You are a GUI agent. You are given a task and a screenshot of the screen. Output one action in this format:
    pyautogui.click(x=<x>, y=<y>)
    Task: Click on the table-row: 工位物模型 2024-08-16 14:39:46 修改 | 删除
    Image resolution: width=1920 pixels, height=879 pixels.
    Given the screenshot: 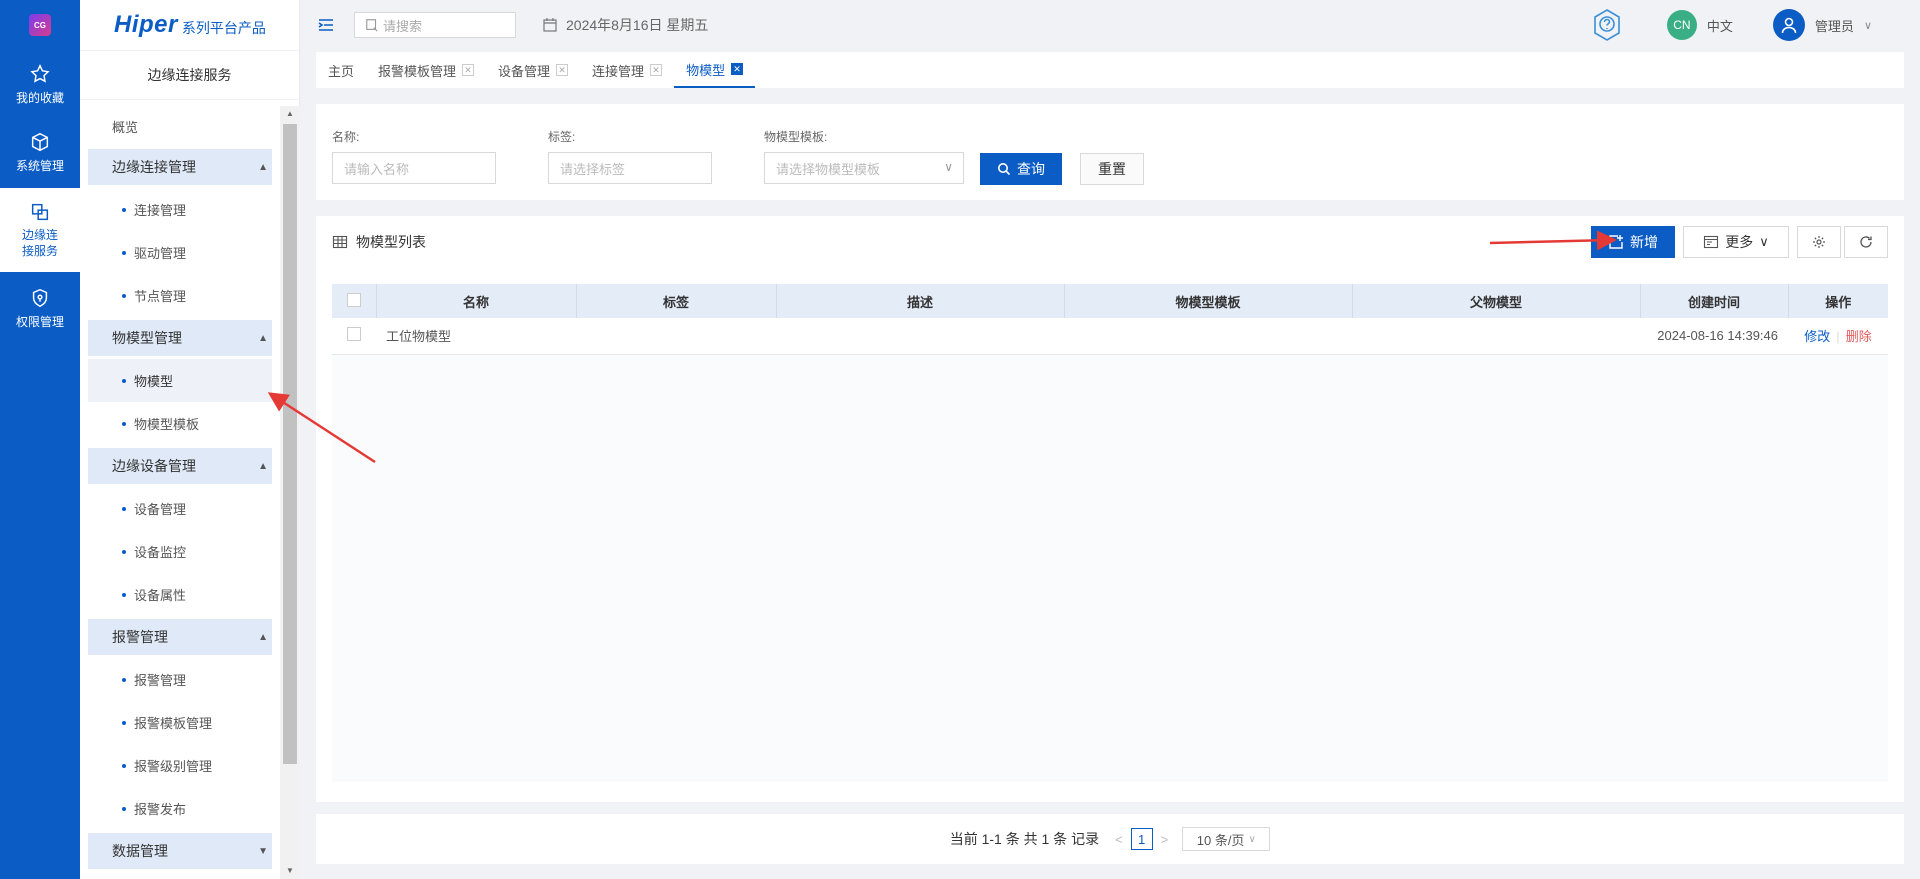 What is the action you would take?
    pyautogui.click(x=1110, y=336)
    